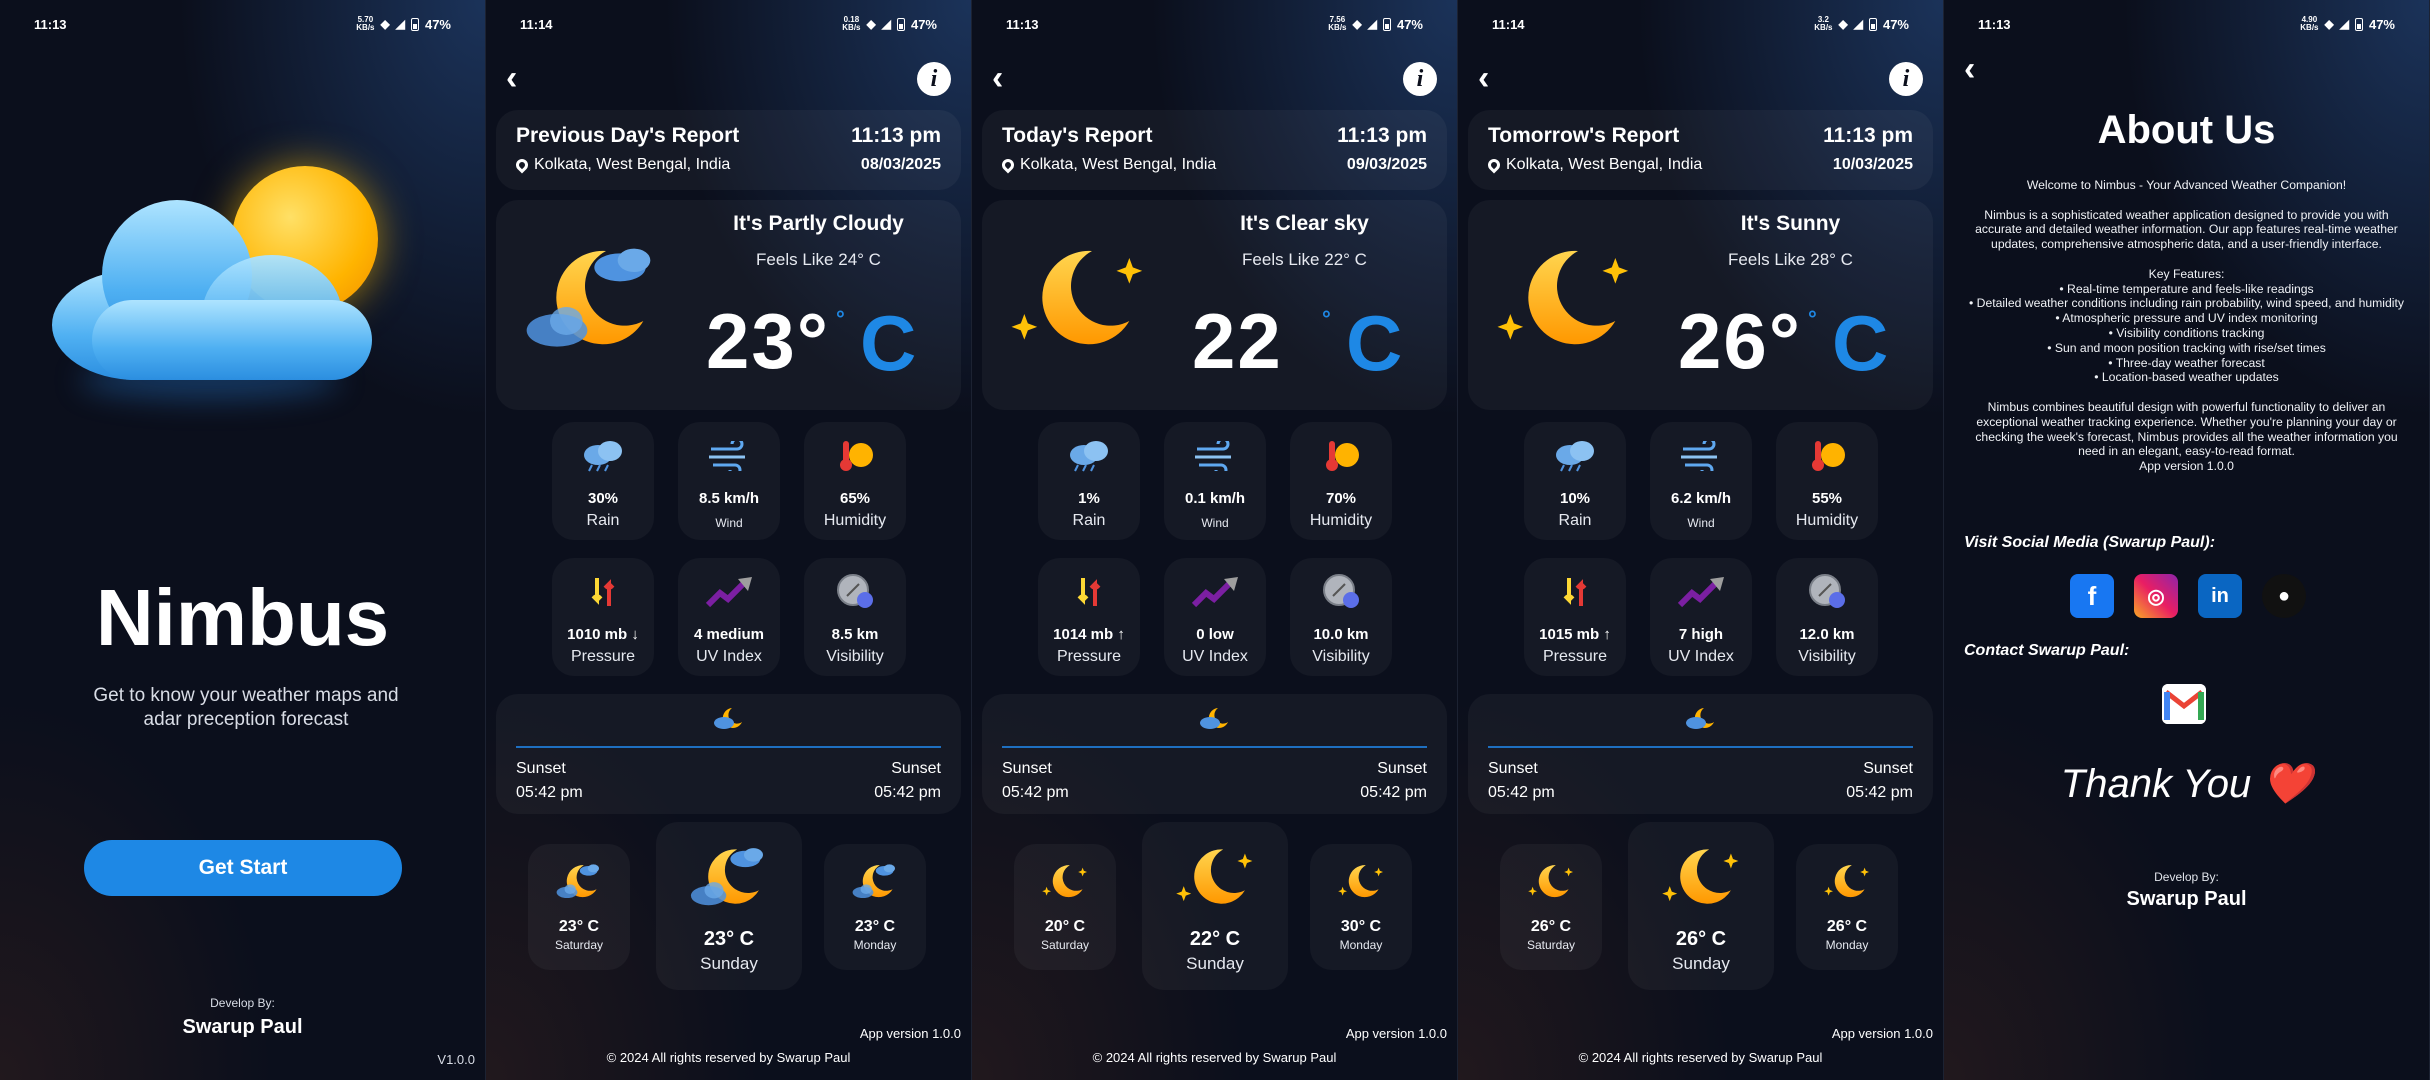 This screenshot has width=2430, height=1080. I want to click on social-label: Visit Social Media (Swarup Paul):, so click(2090, 542).